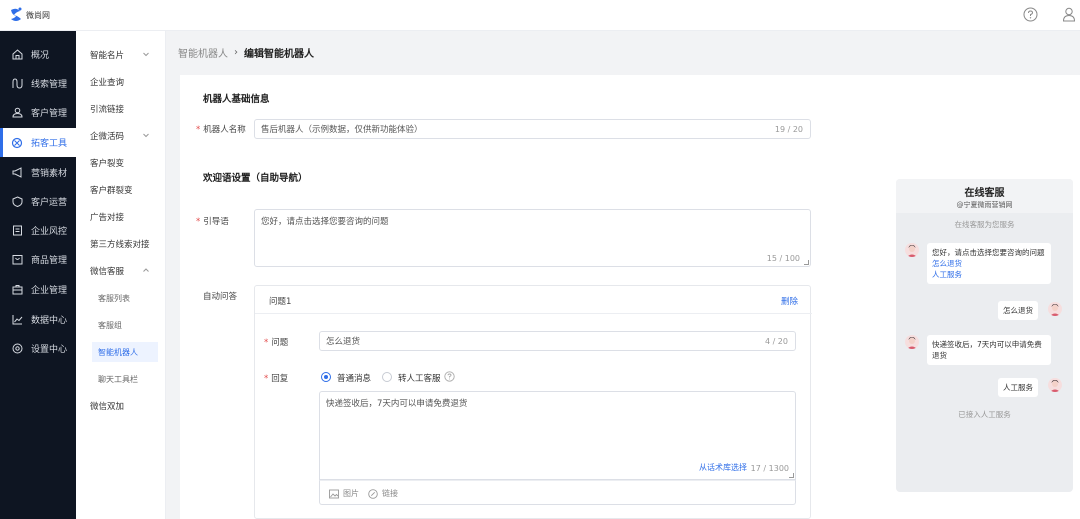 The image size is (1080, 519). I want to click on subnav-item-wechat-double: 微信双加, so click(126, 406).